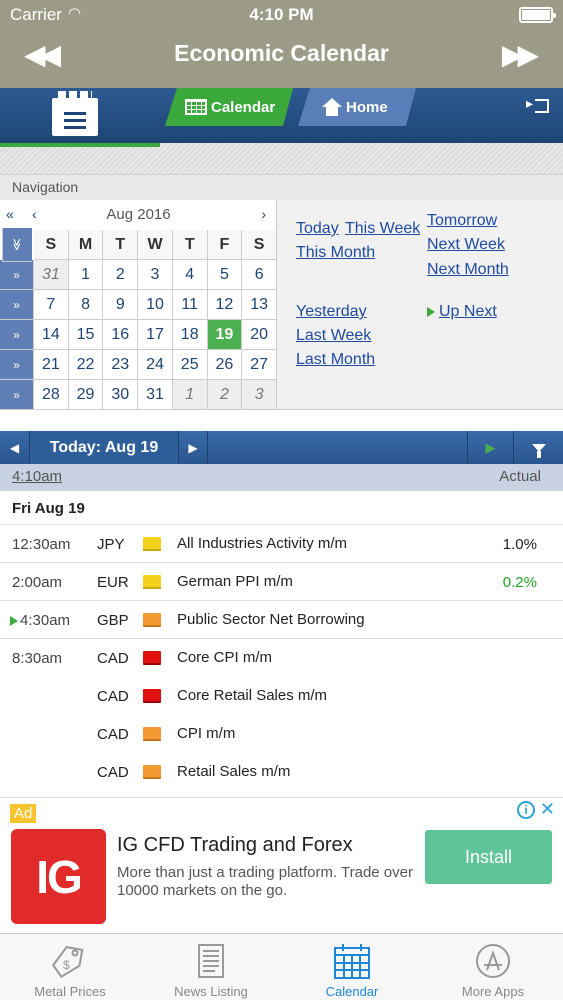  What do you see at coordinates (229, 107) in the screenshot?
I see `tab-calendar: Calendar` at bounding box center [229, 107].